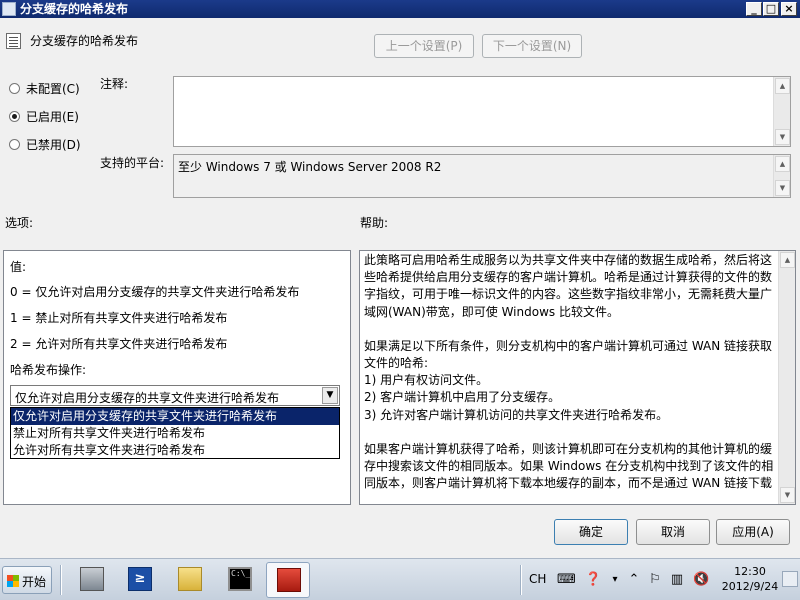 This screenshot has height=600, width=800. What do you see at coordinates (330, 395) in the screenshot?
I see `chevron-down-icon: ▼` at bounding box center [330, 395].